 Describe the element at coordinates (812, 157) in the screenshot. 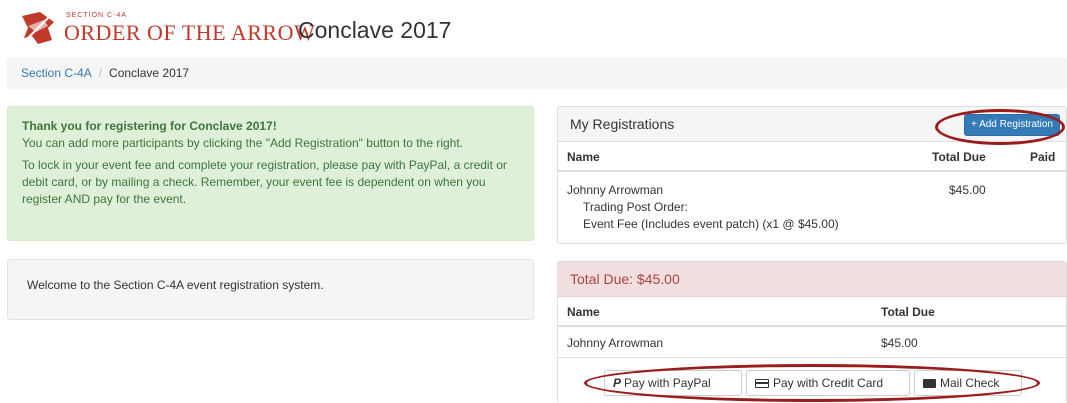

I see `registrations-table-header: Name Total Due Paid` at that location.